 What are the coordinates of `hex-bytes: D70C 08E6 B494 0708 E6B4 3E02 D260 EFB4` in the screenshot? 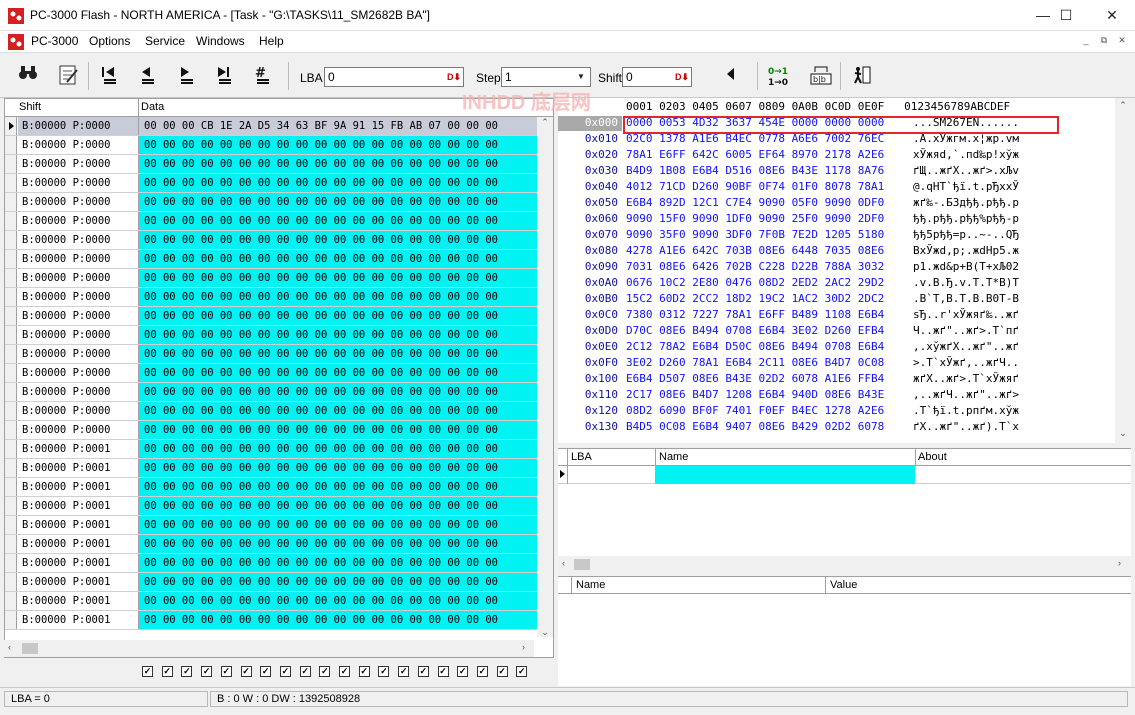 It's located at (755, 330).